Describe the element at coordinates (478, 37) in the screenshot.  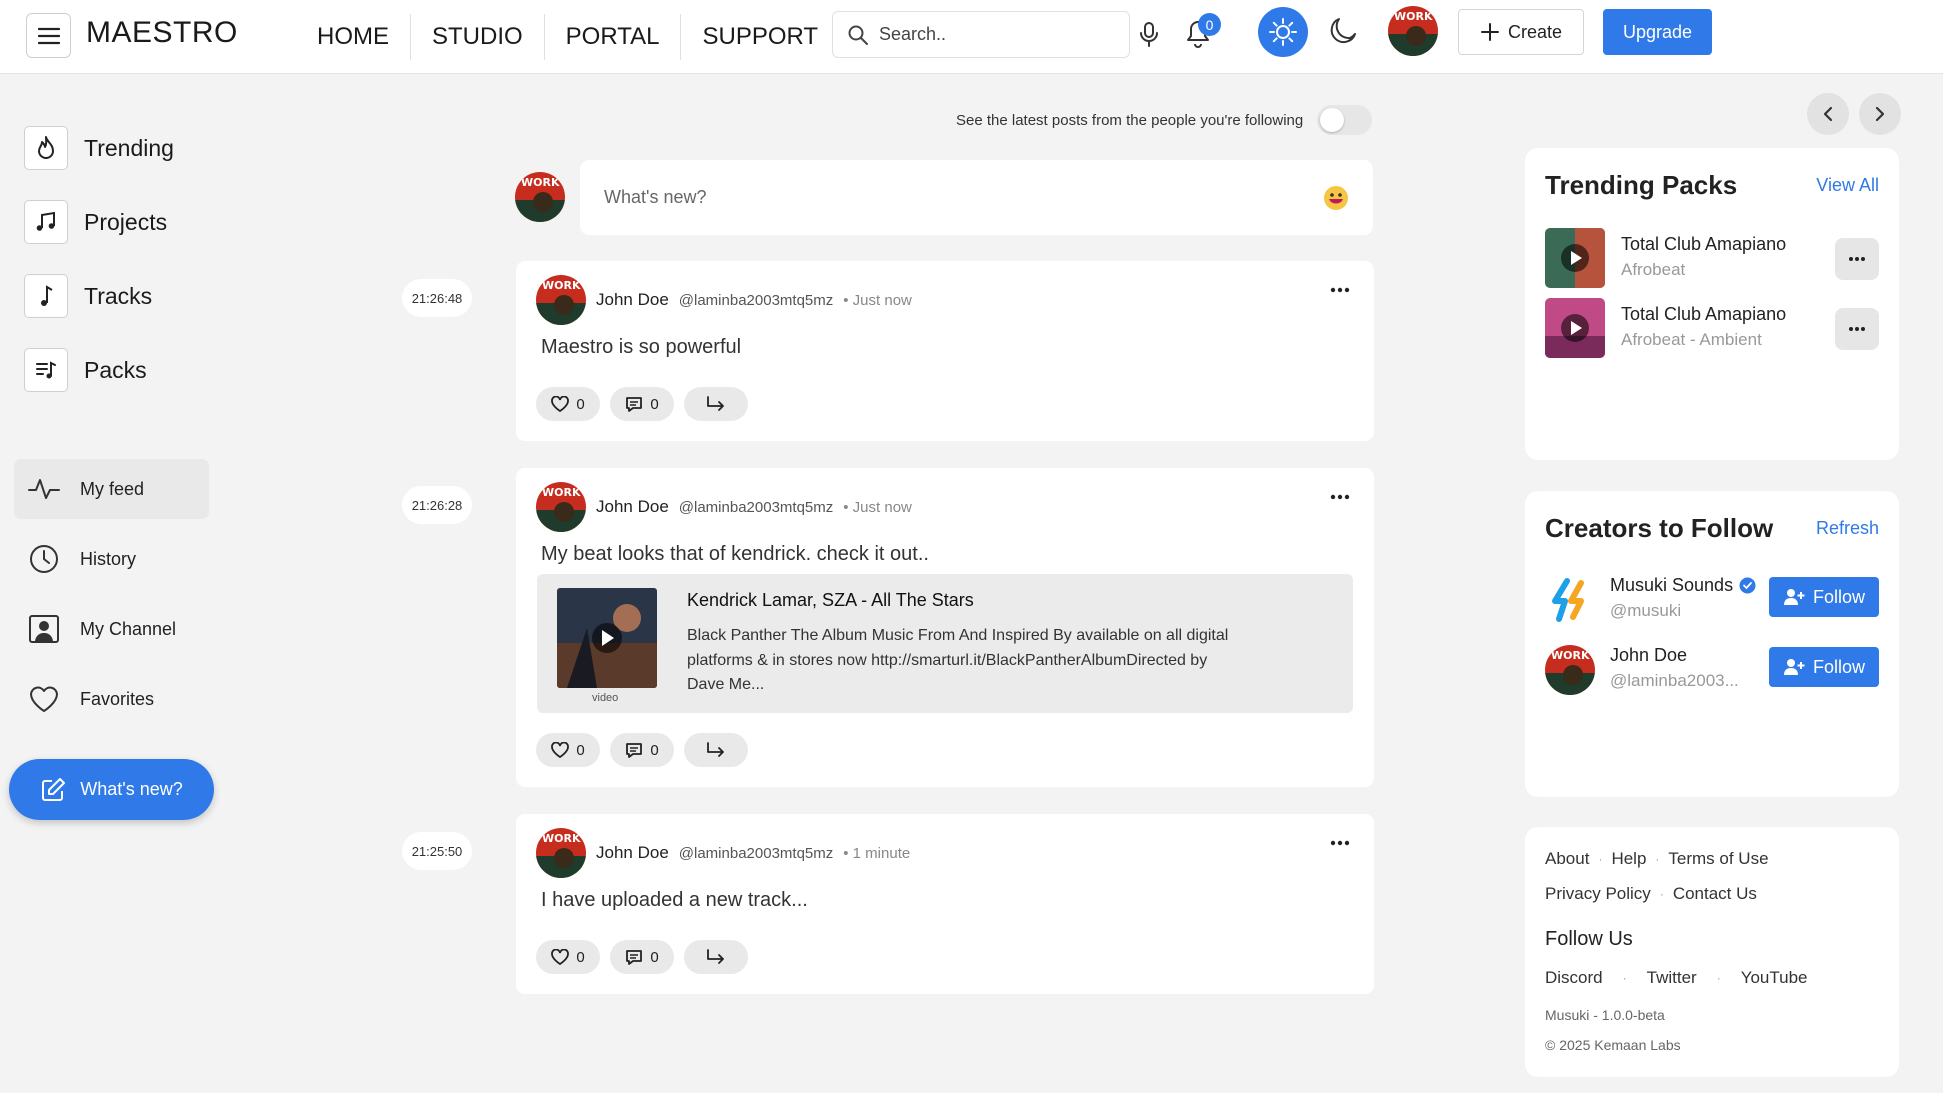
I see `nav-studio: STUDIO` at that location.